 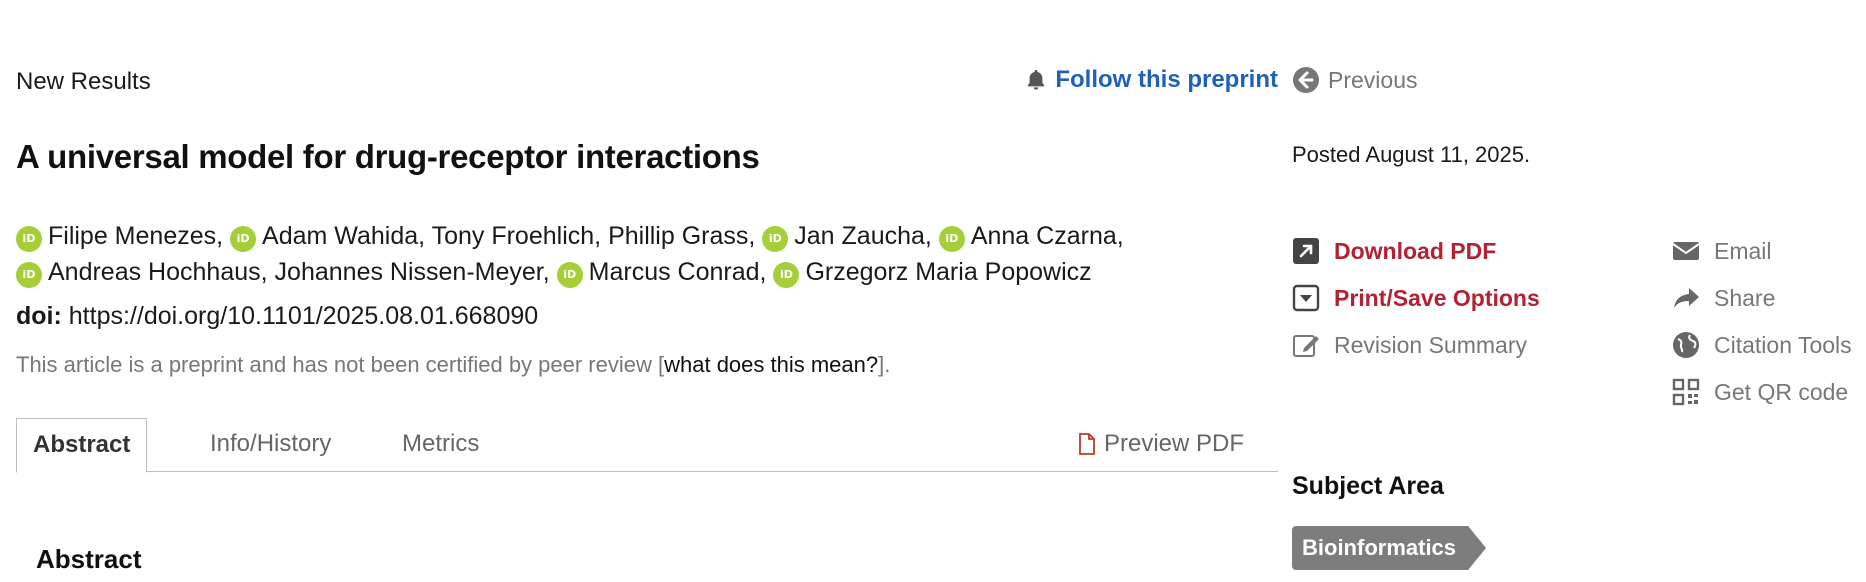 What do you see at coordinates (1781, 391) in the screenshot?
I see `get-qr-code-label: Get QR code` at bounding box center [1781, 391].